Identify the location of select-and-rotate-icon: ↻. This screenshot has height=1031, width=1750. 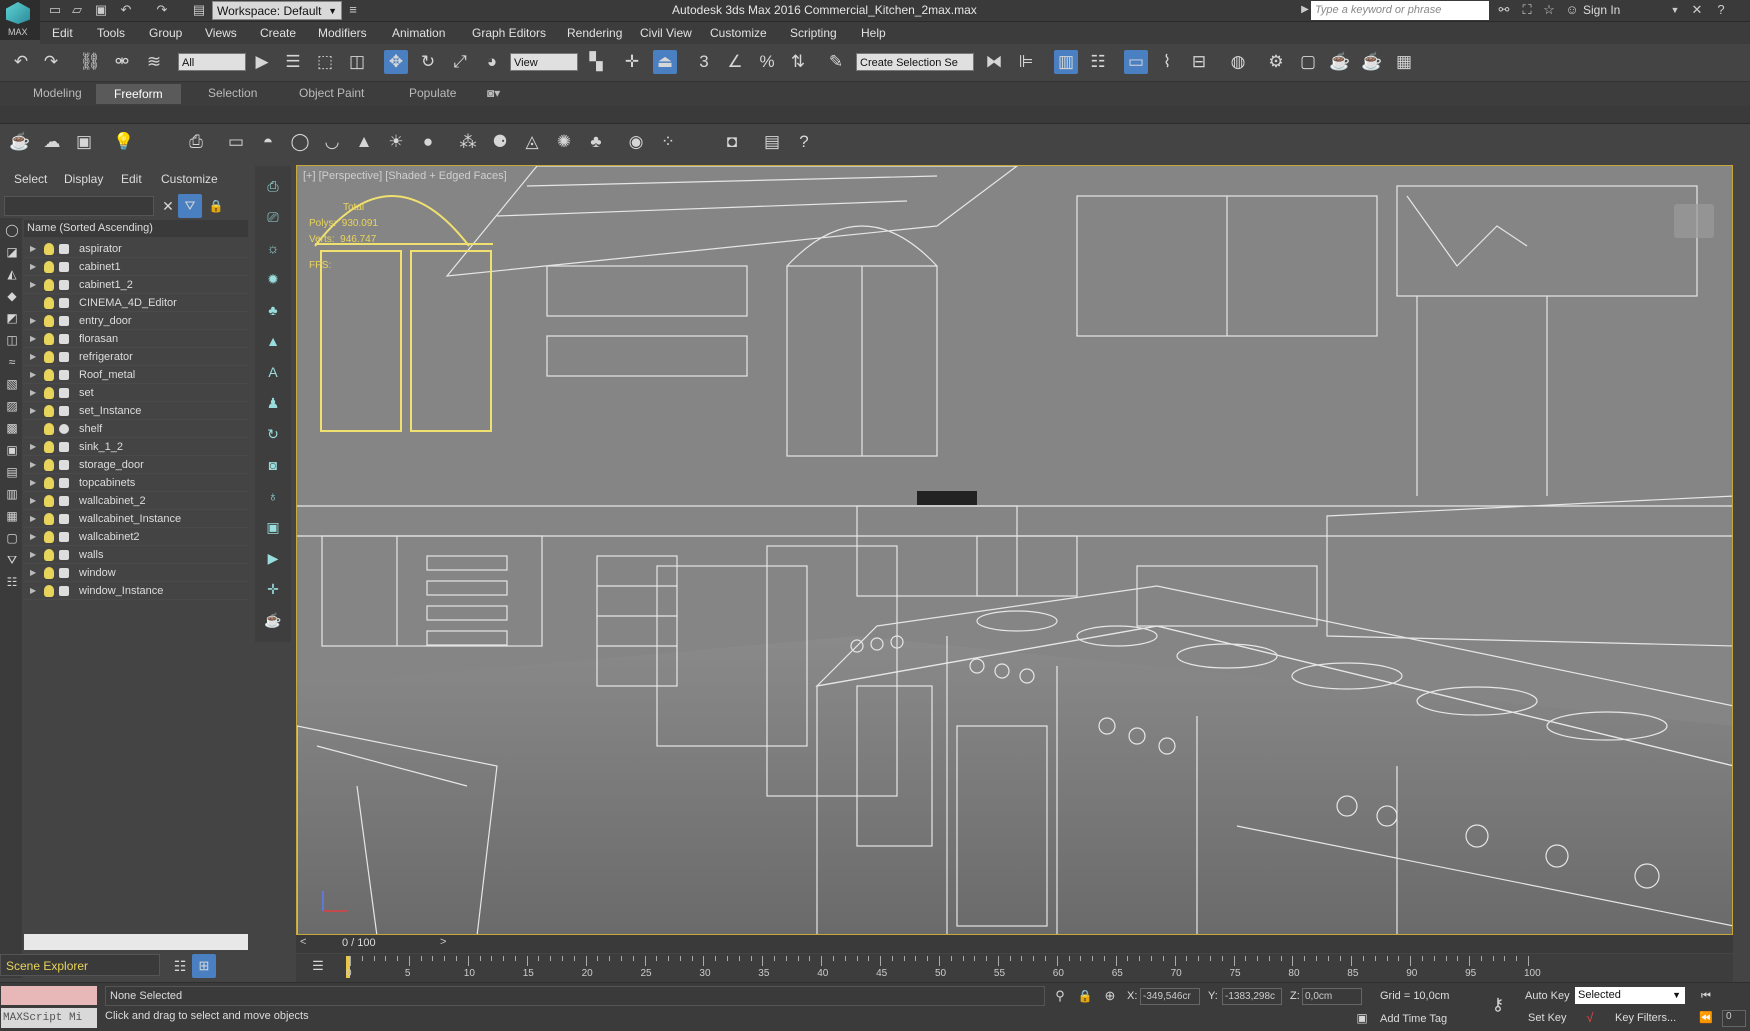
(428, 62).